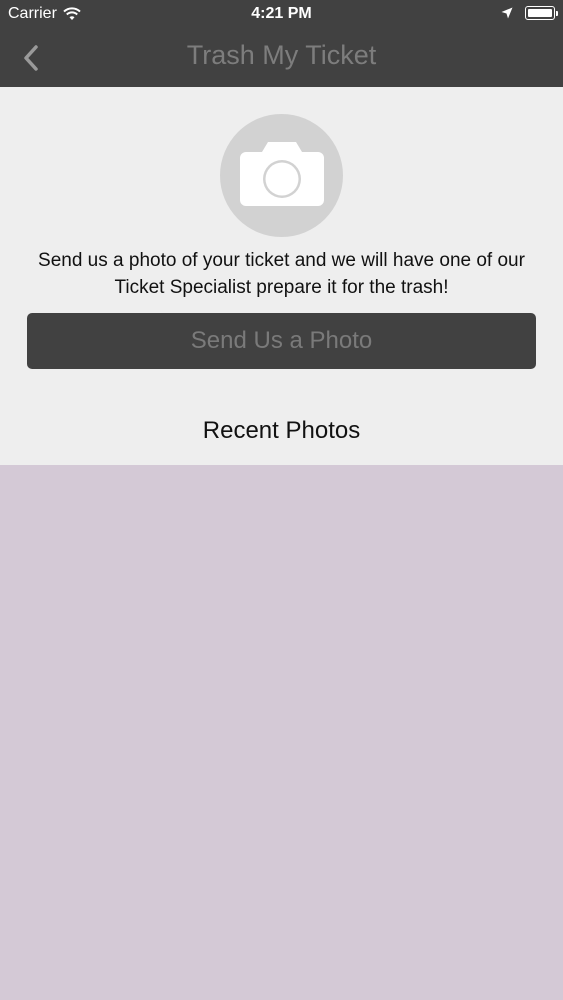 The width and height of the screenshot is (563, 1000). I want to click on battery-fill, so click(540, 13).